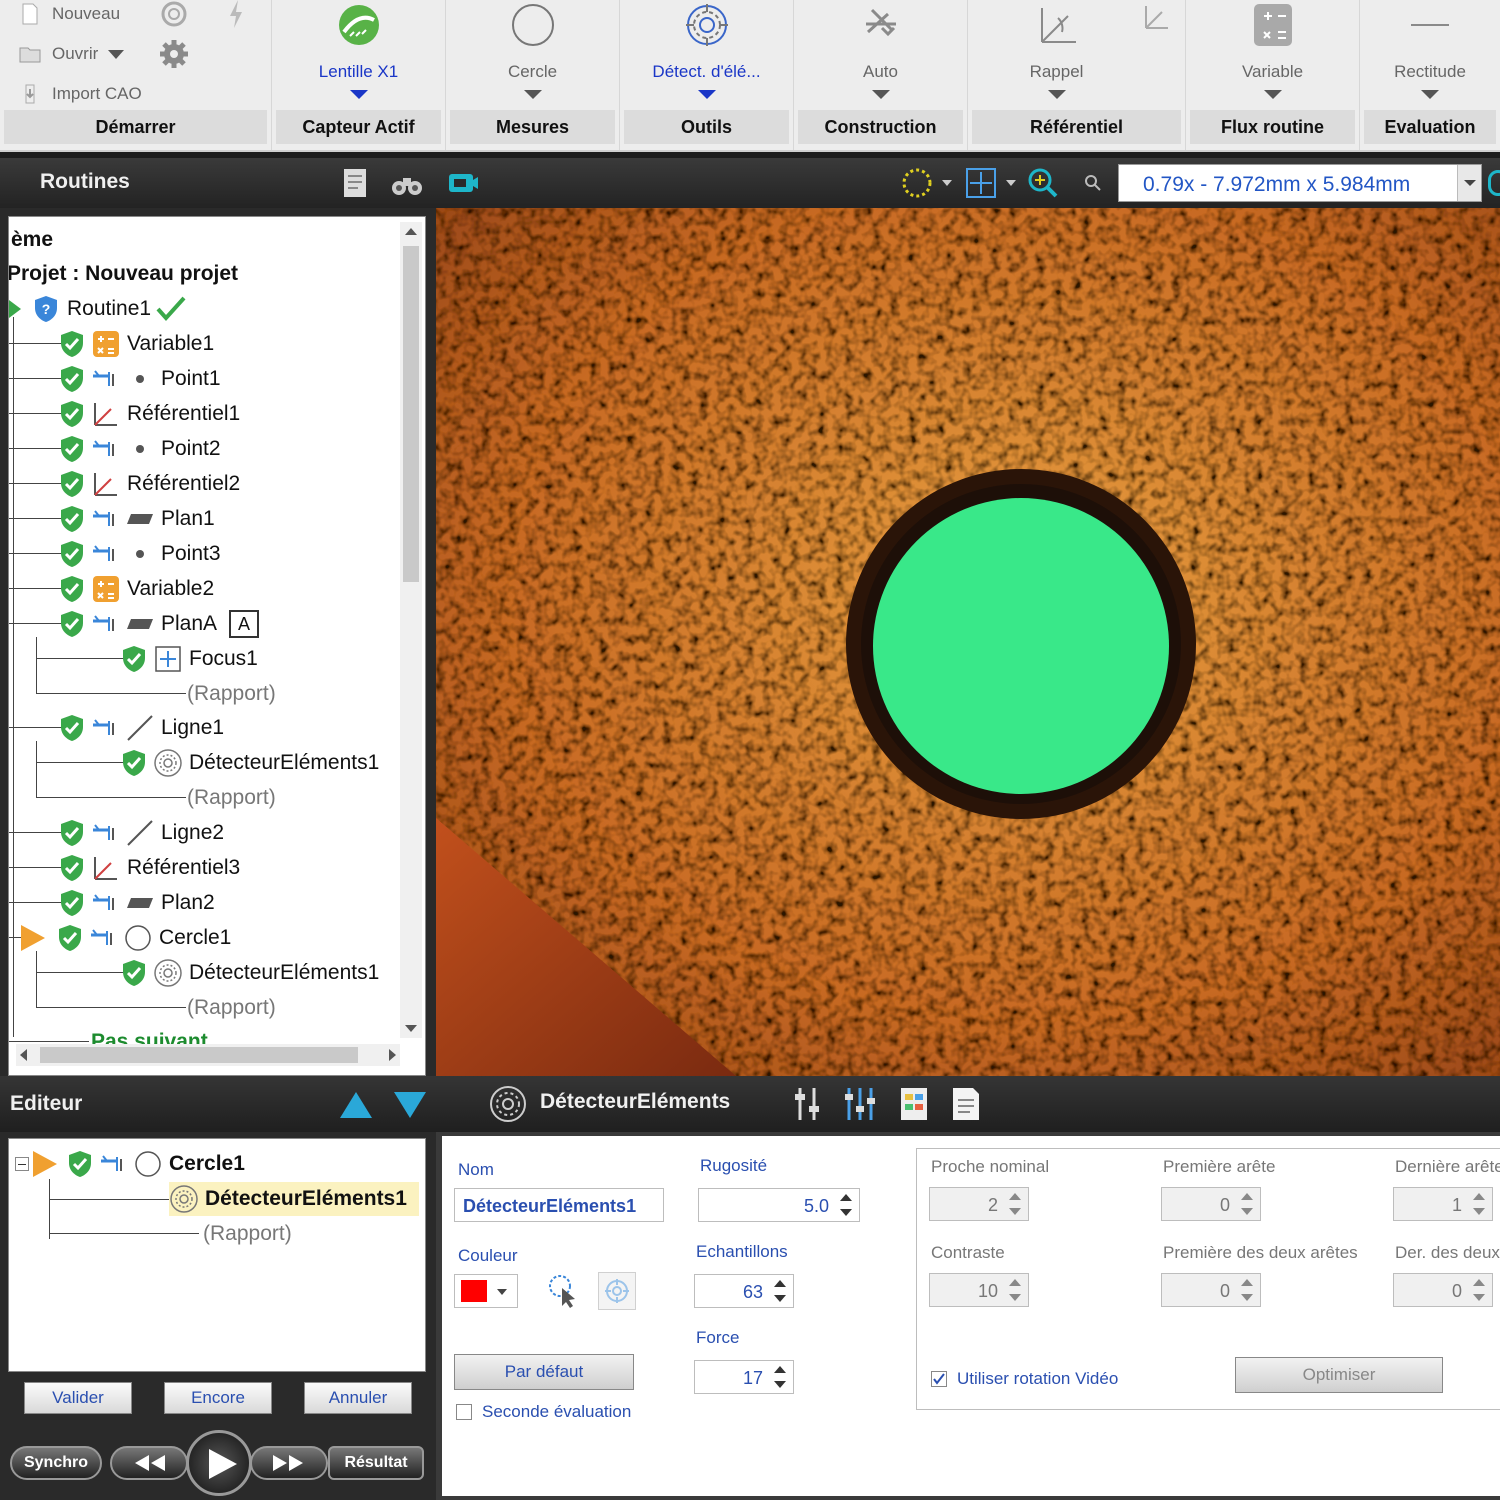 This screenshot has width=1500, height=1500. I want to click on nearest-nominal-spinner, so click(1015, 1204).